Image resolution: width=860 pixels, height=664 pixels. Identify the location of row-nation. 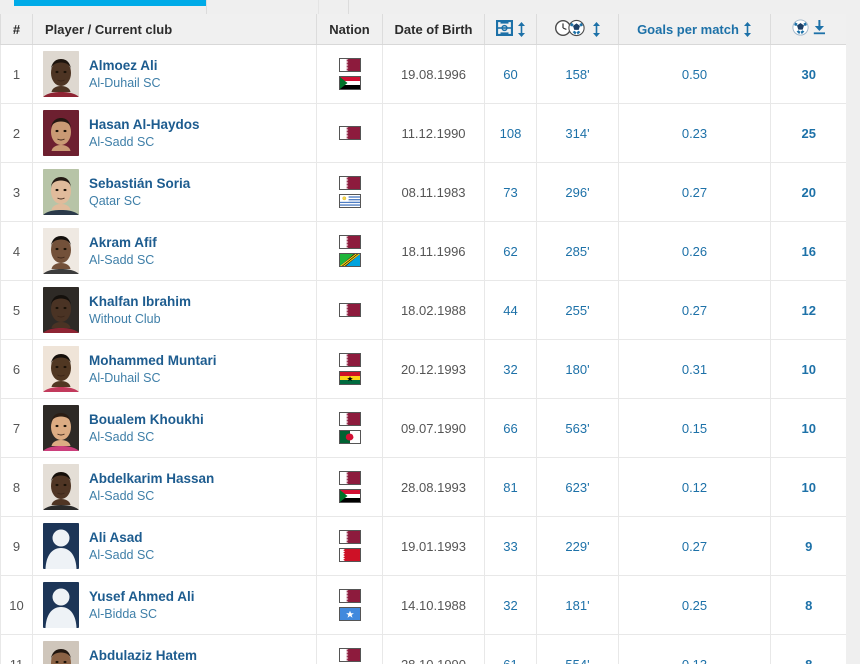
(349, 428).